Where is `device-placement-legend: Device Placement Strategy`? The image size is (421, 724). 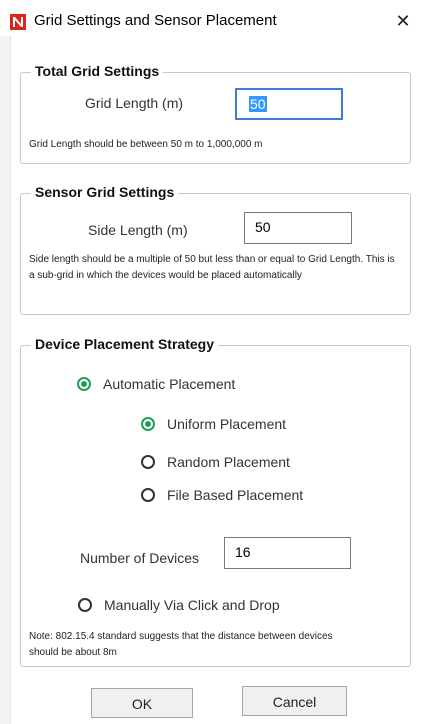 device-placement-legend: Device Placement Strategy is located at coordinates (124, 344).